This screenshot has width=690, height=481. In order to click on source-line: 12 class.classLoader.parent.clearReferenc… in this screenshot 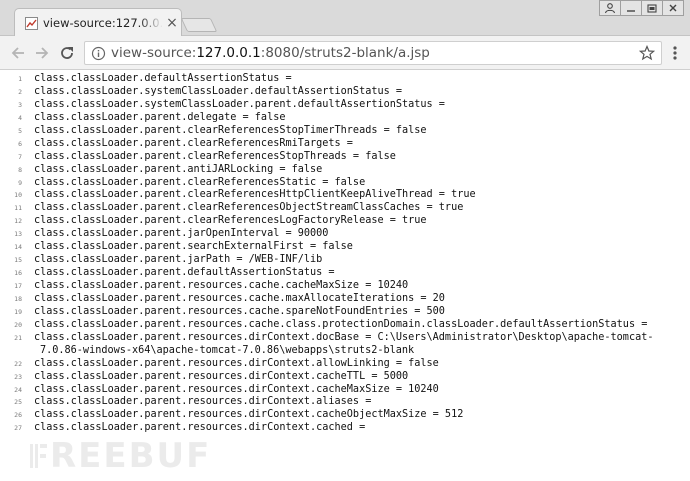, I will do `click(335, 221)`.